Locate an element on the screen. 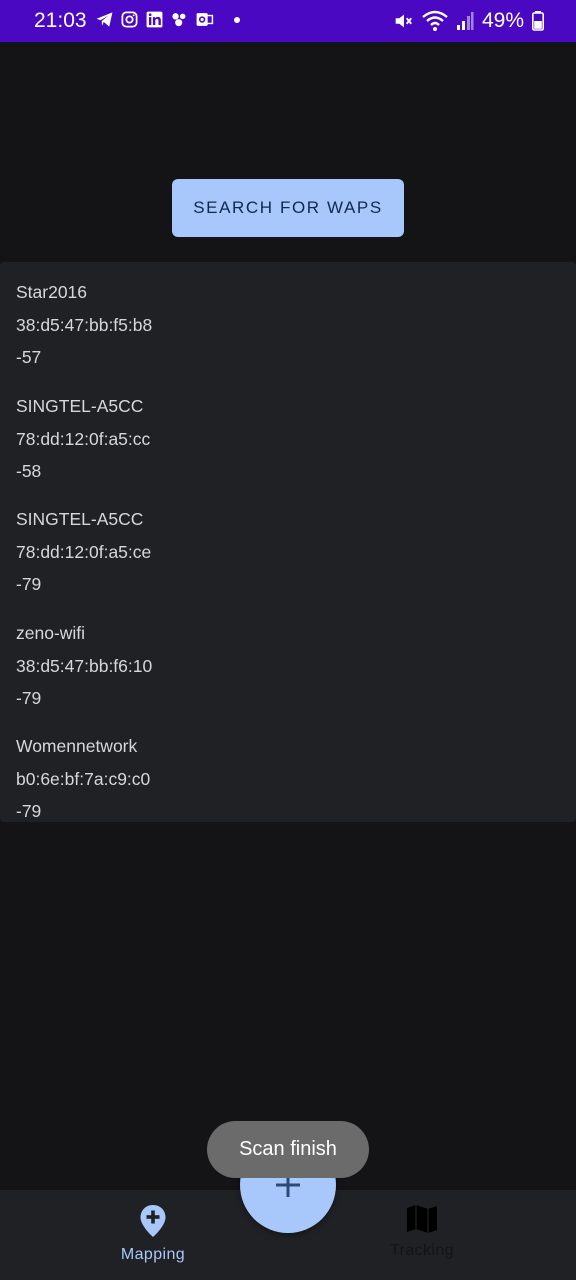 The width and height of the screenshot is (576, 1280). wap-bssid: 38:d5:47:bb:f6:10 is located at coordinates (84, 665).